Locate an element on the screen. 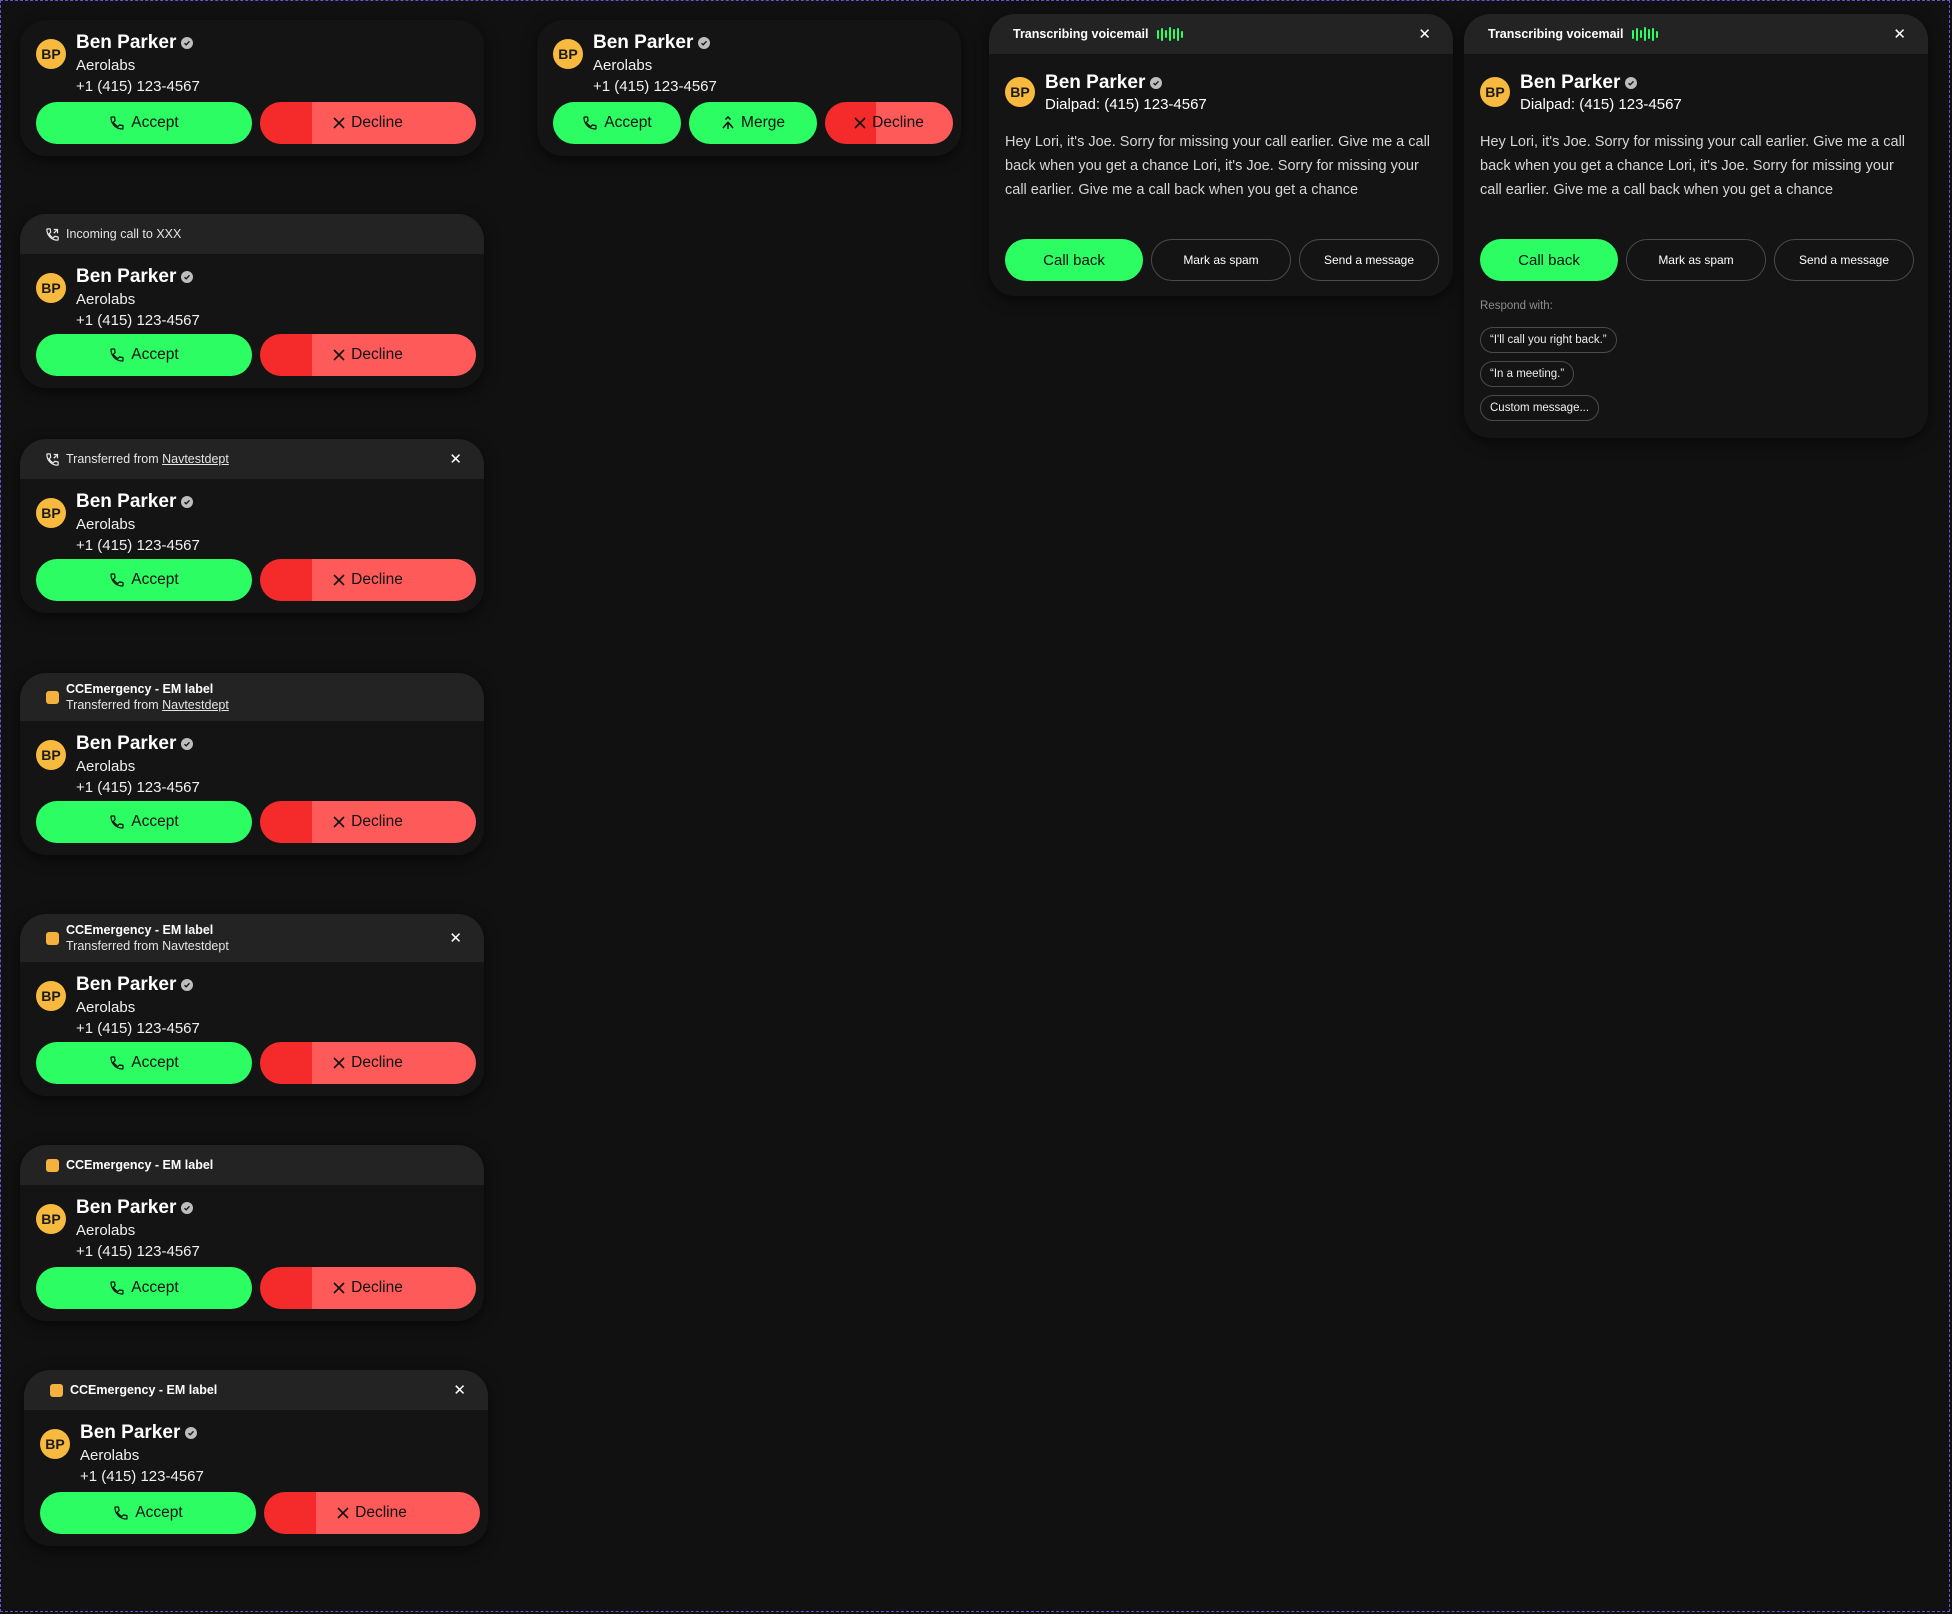  card-header: Transferred from Navtestdept ✕ is located at coordinates (252, 459).